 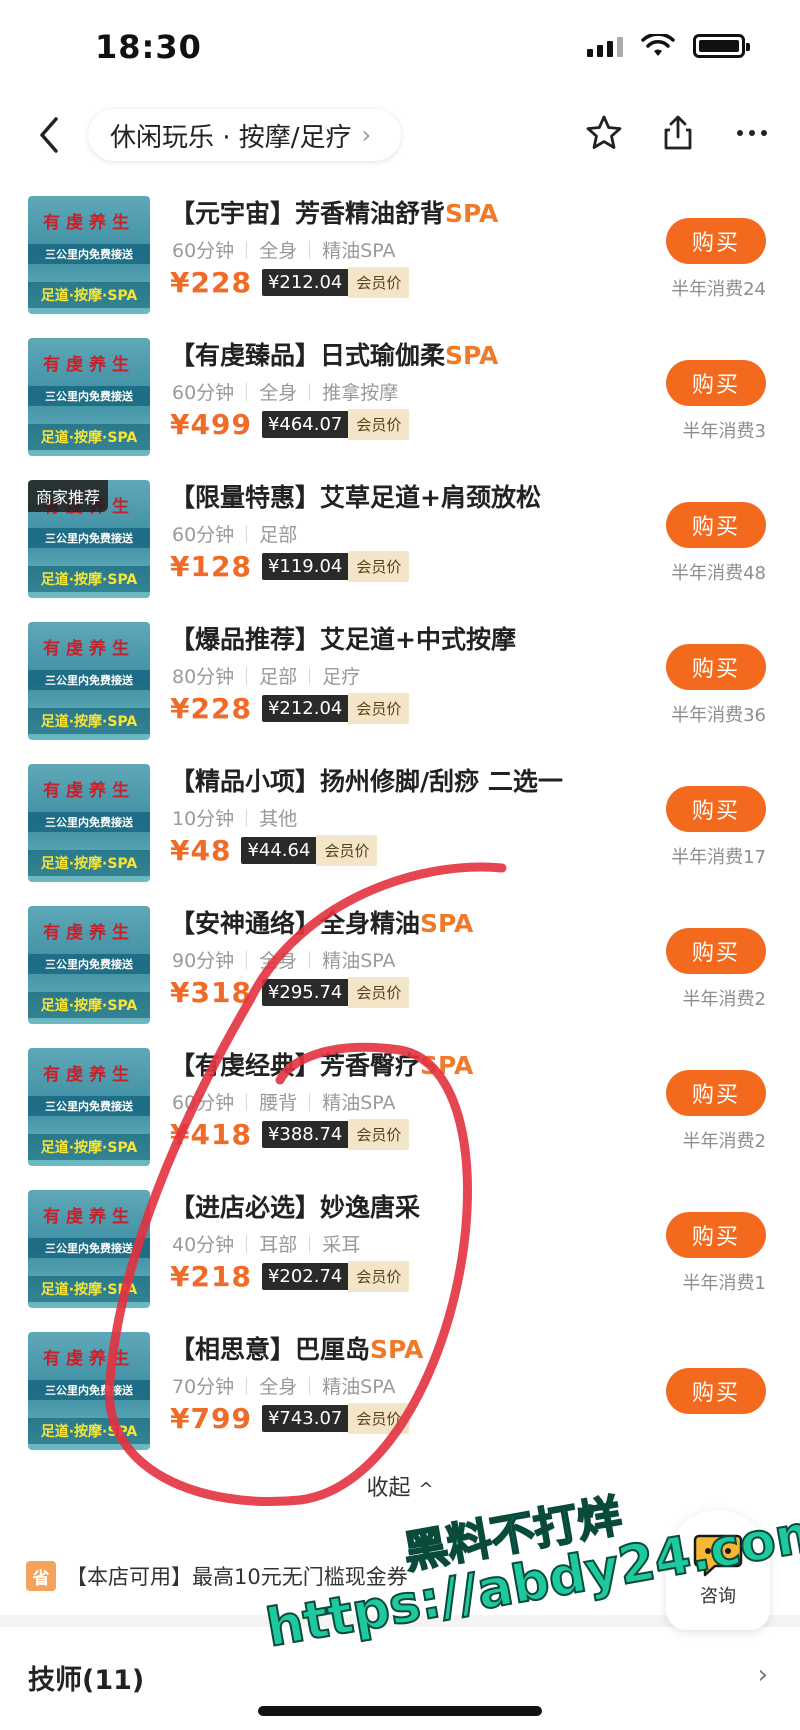 I want to click on chat-bubble-icon, so click(x=718, y=1555).